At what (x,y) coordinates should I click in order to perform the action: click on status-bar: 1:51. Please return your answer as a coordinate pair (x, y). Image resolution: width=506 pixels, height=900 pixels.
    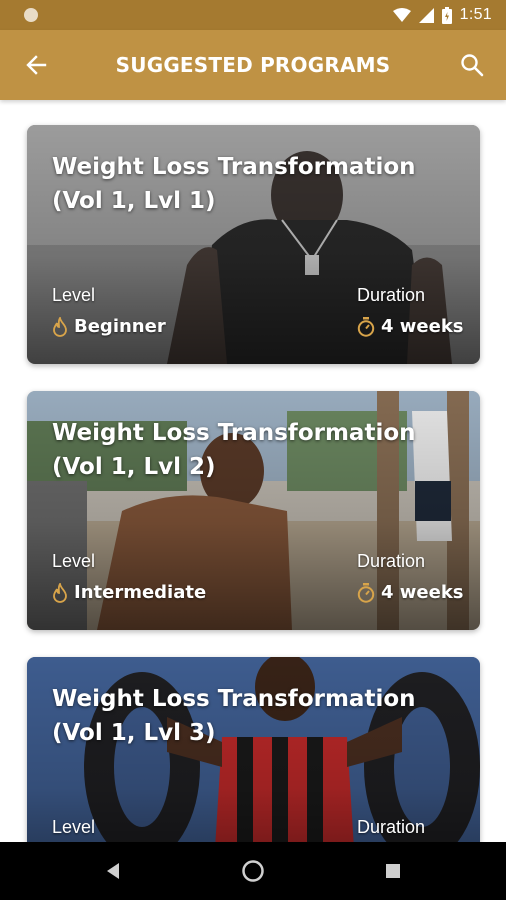
    Looking at the image, I should click on (253, 15).